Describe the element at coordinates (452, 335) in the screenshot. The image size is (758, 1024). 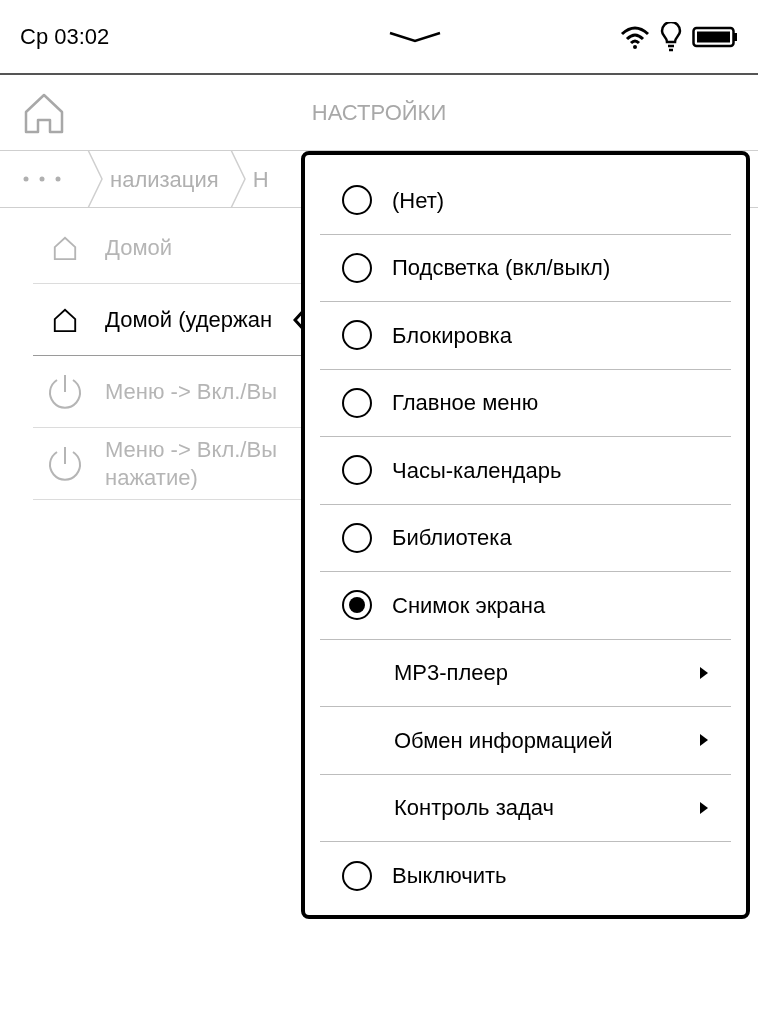
I see `menu-item-label: Блокировка` at that location.